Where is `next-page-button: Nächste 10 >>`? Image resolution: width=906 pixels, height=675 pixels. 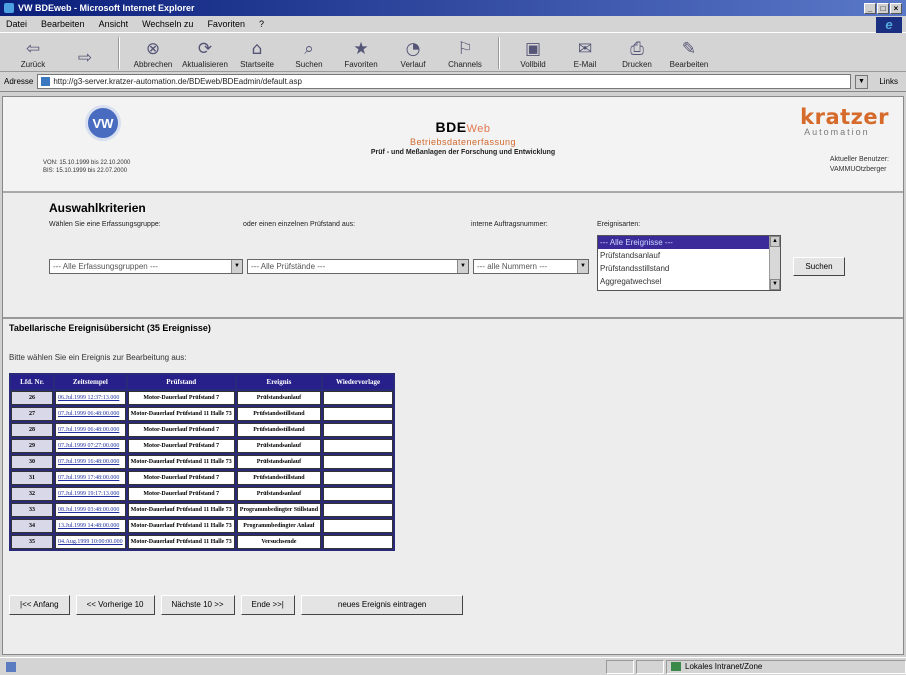 next-page-button: Nächste 10 >> is located at coordinates (197, 605).